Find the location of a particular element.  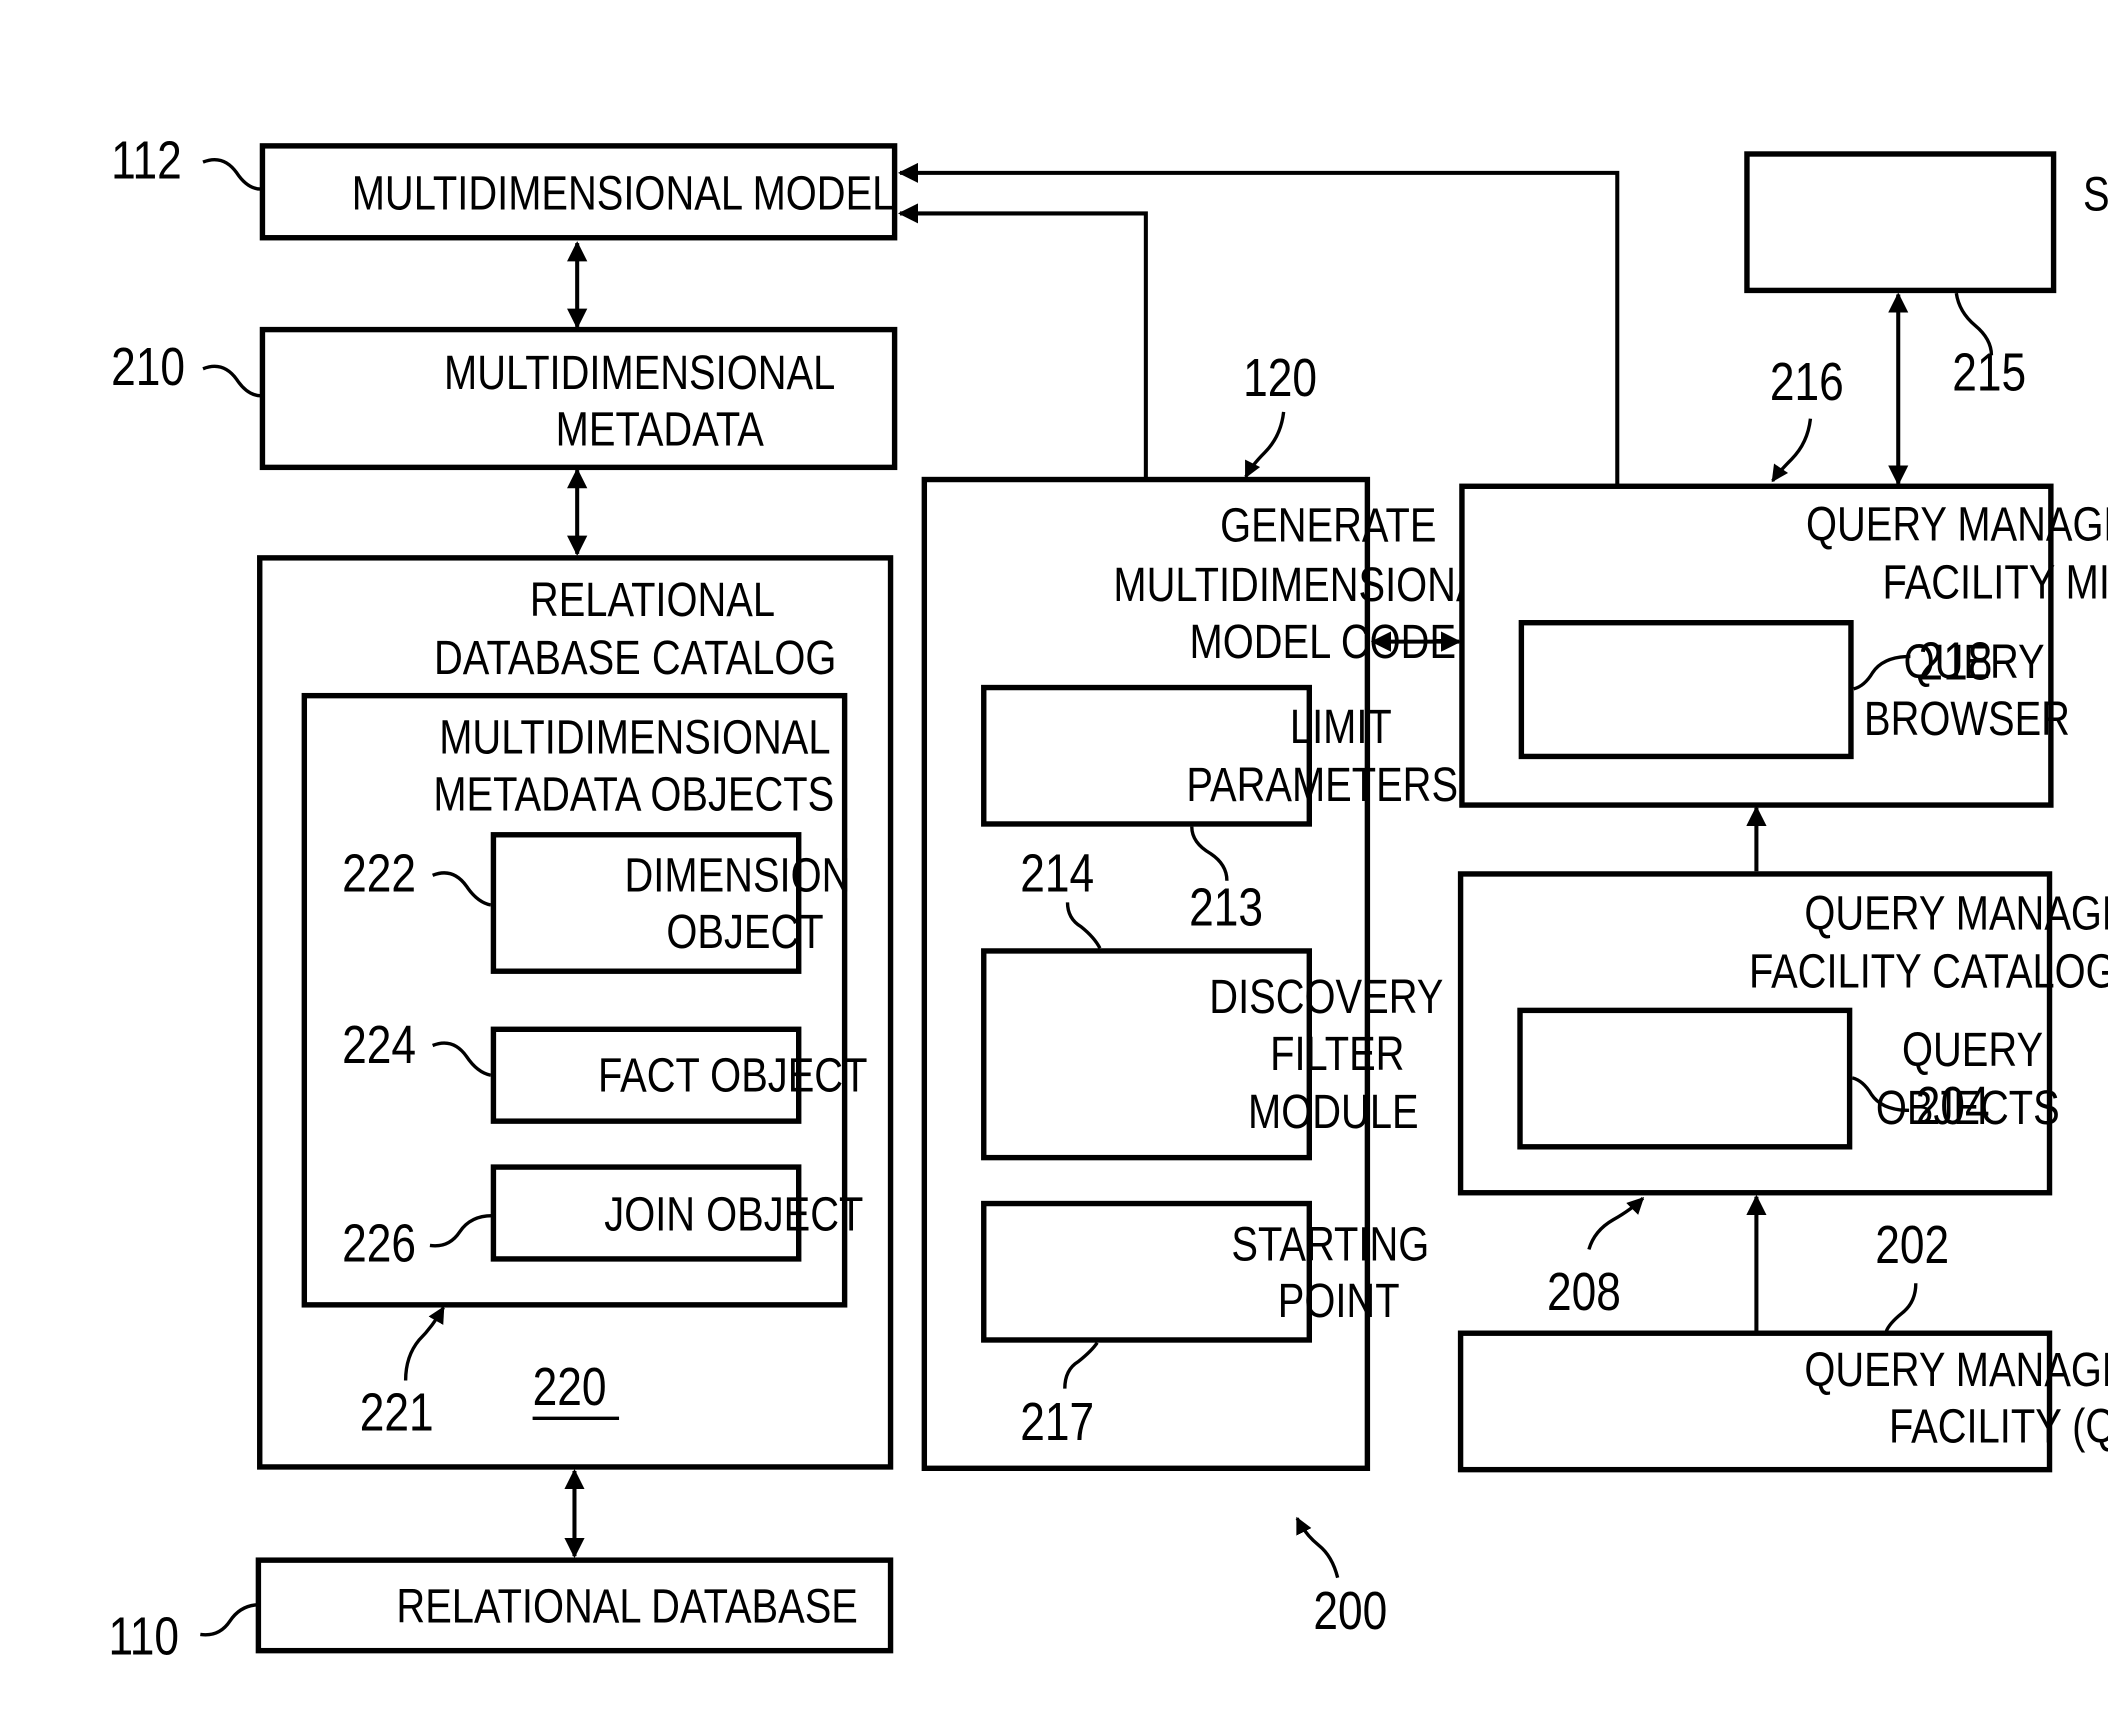

ref-213: 213 is located at coordinates (1226, 907).